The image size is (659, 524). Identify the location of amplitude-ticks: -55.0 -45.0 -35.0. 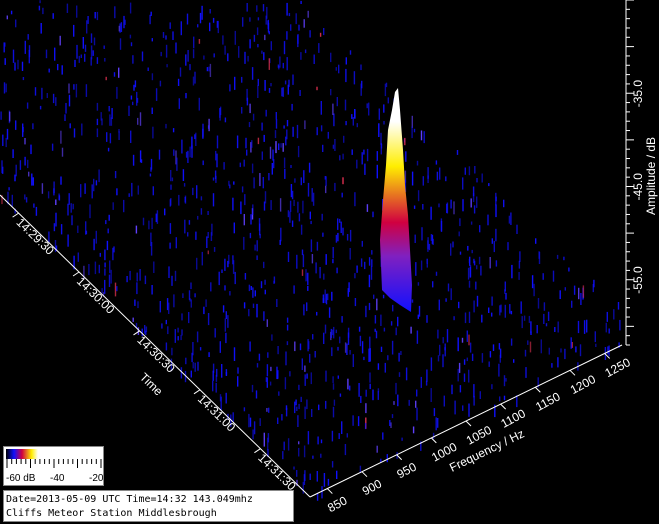
(635, 173).